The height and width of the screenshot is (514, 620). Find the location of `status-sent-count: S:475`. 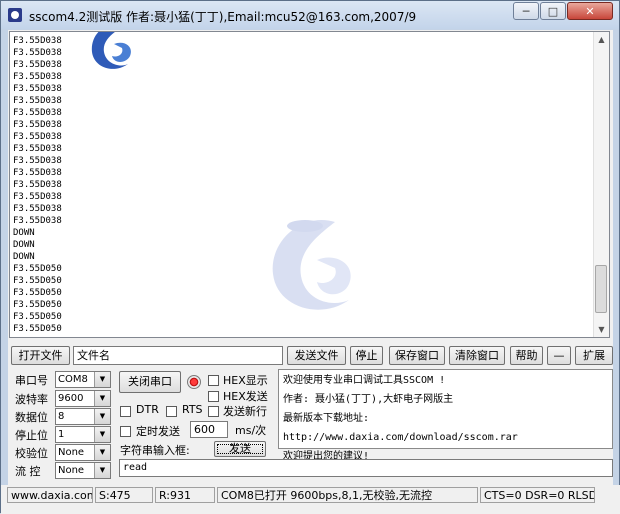

status-sent-count: S:475 is located at coordinates (124, 495).